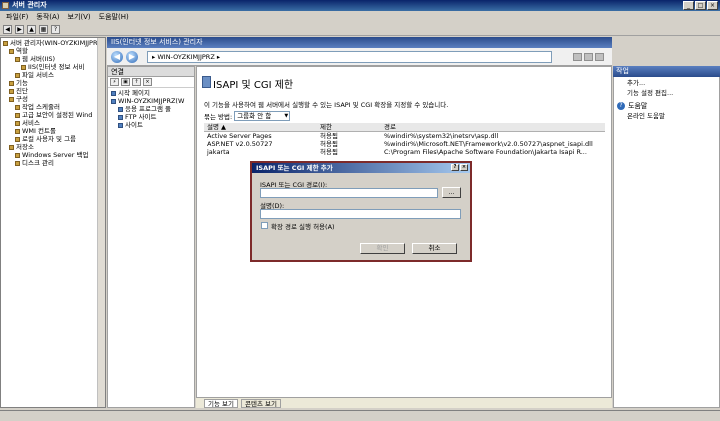 The width and height of the screenshot is (720, 421). Describe the element at coordinates (53, 155) in the screenshot. I see `tree-item: Windows Server 백업` at that location.